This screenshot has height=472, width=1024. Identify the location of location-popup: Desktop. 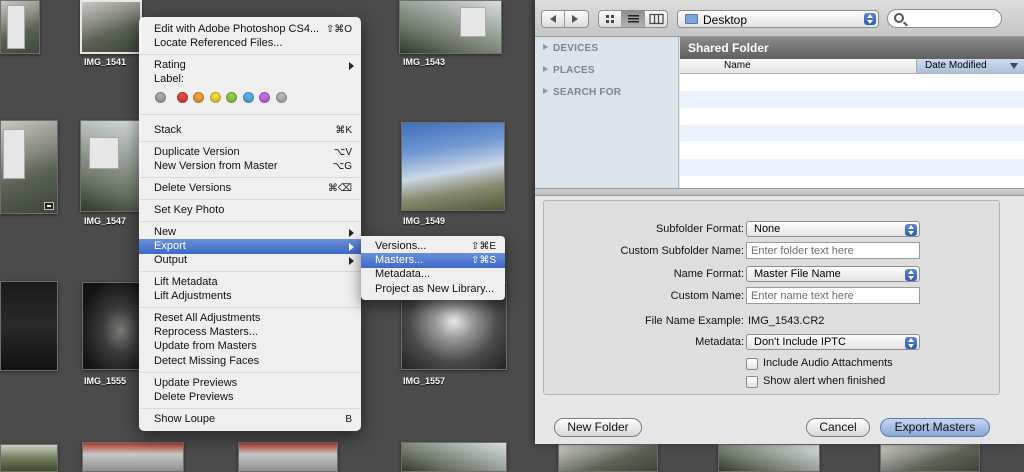
(778, 19).